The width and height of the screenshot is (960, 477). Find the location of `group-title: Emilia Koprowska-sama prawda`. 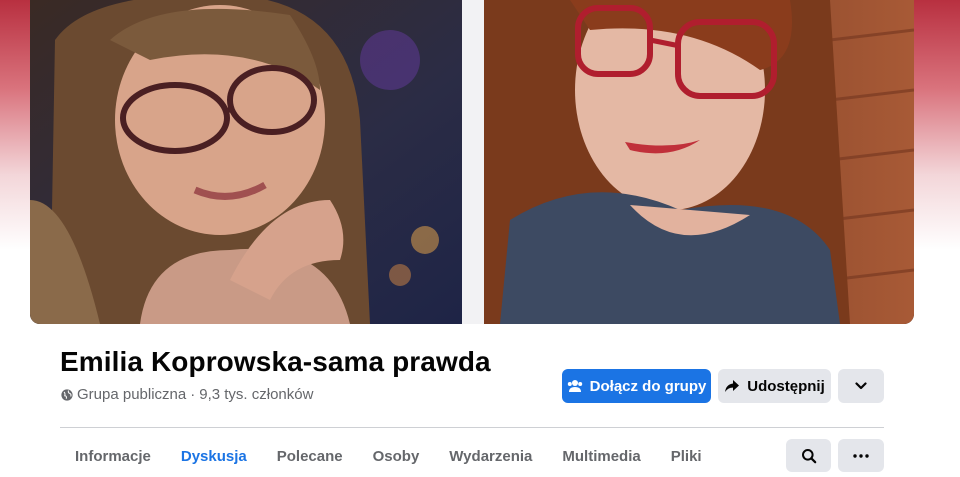

group-title: Emilia Koprowska-sama prawda is located at coordinates (275, 362).